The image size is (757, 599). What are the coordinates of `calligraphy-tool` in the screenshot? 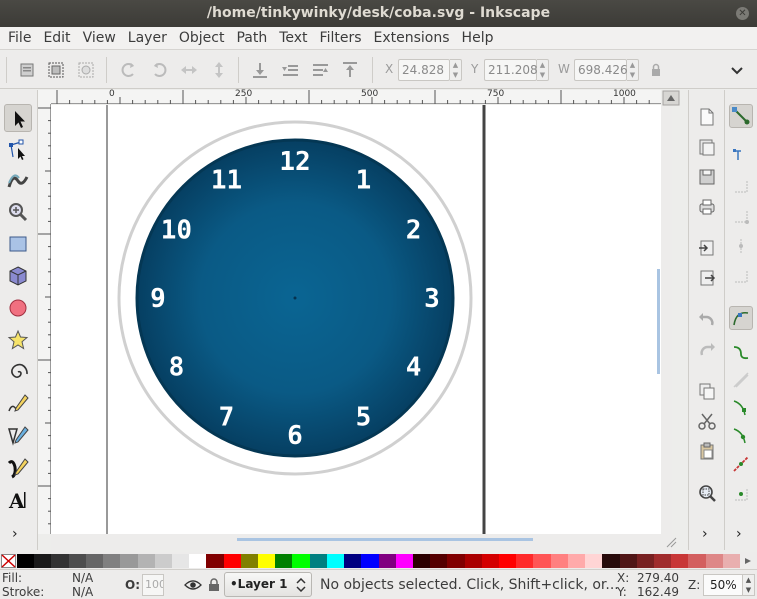 It's located at (18, 468).